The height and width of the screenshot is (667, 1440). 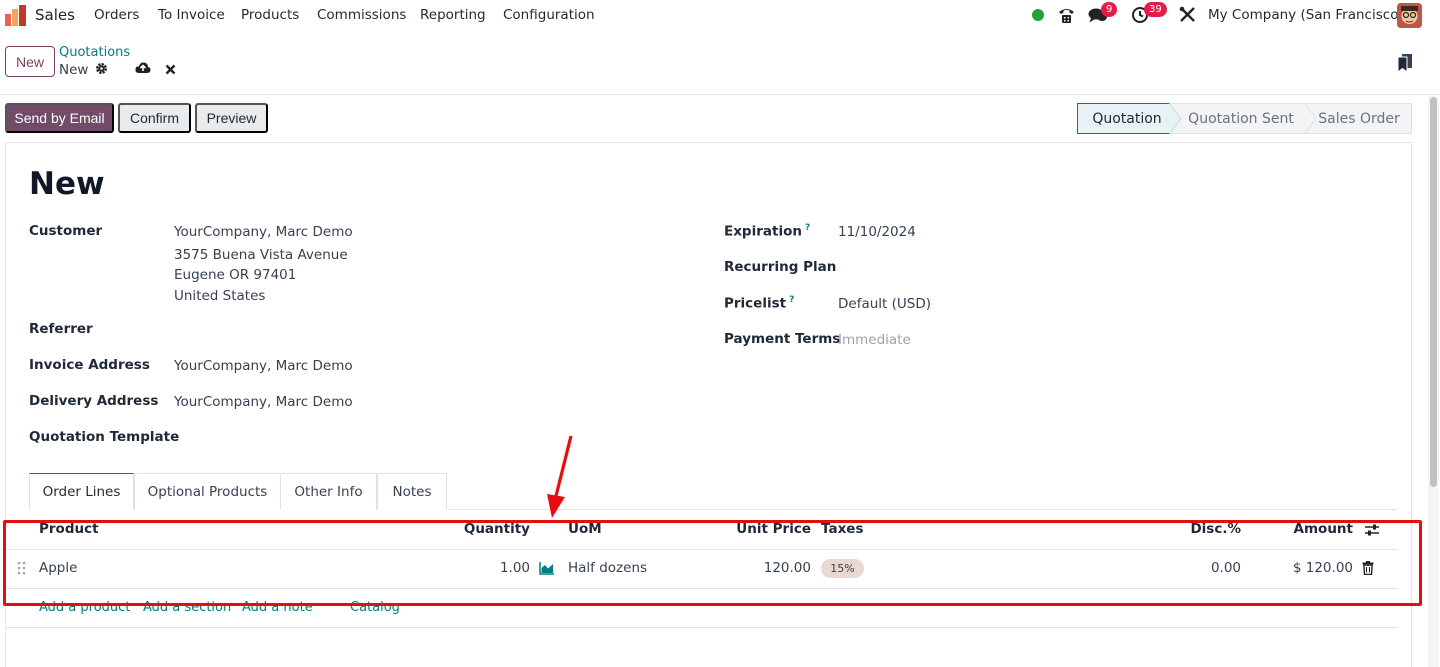 What do you see at coordinates (720, 94) in the screenshot?
I see `control-panel-divider` at bounding box center [720, 94].